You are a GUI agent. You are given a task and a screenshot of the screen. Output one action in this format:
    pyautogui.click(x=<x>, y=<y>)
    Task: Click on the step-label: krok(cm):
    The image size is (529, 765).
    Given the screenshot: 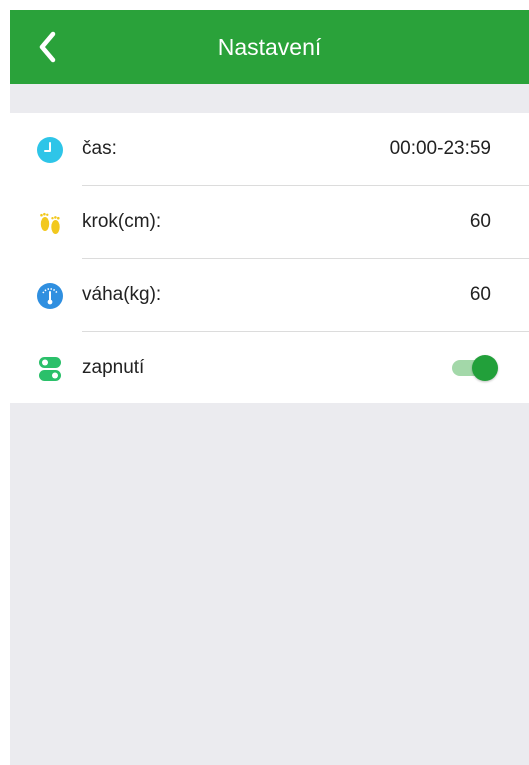 What is the action you would take?
    pyautogui.click(x=122, y=221)
    